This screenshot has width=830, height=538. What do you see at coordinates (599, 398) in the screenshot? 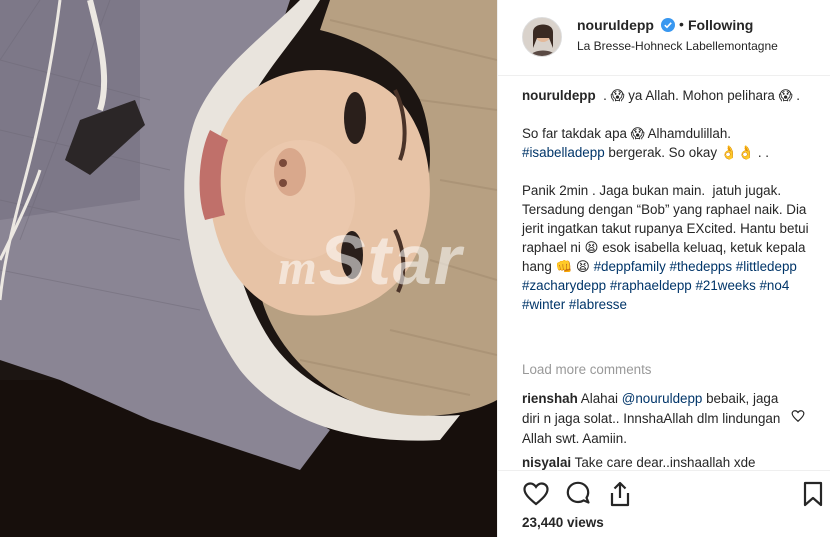
I see `comment-text: Alahai` at bounding box center [599, 398].